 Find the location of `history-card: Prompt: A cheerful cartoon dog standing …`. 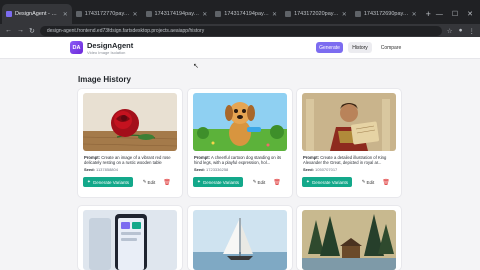

history-card: Prompt: A cheerful cartoon dog standing … is located at coordinates (240, 143).